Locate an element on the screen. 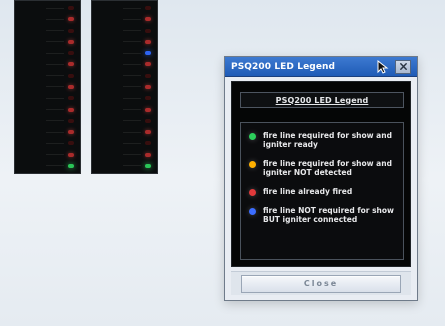 Image resolution: width=445 pixels, height=326 pixels. close-x-button is located at coordinates (403, 66).